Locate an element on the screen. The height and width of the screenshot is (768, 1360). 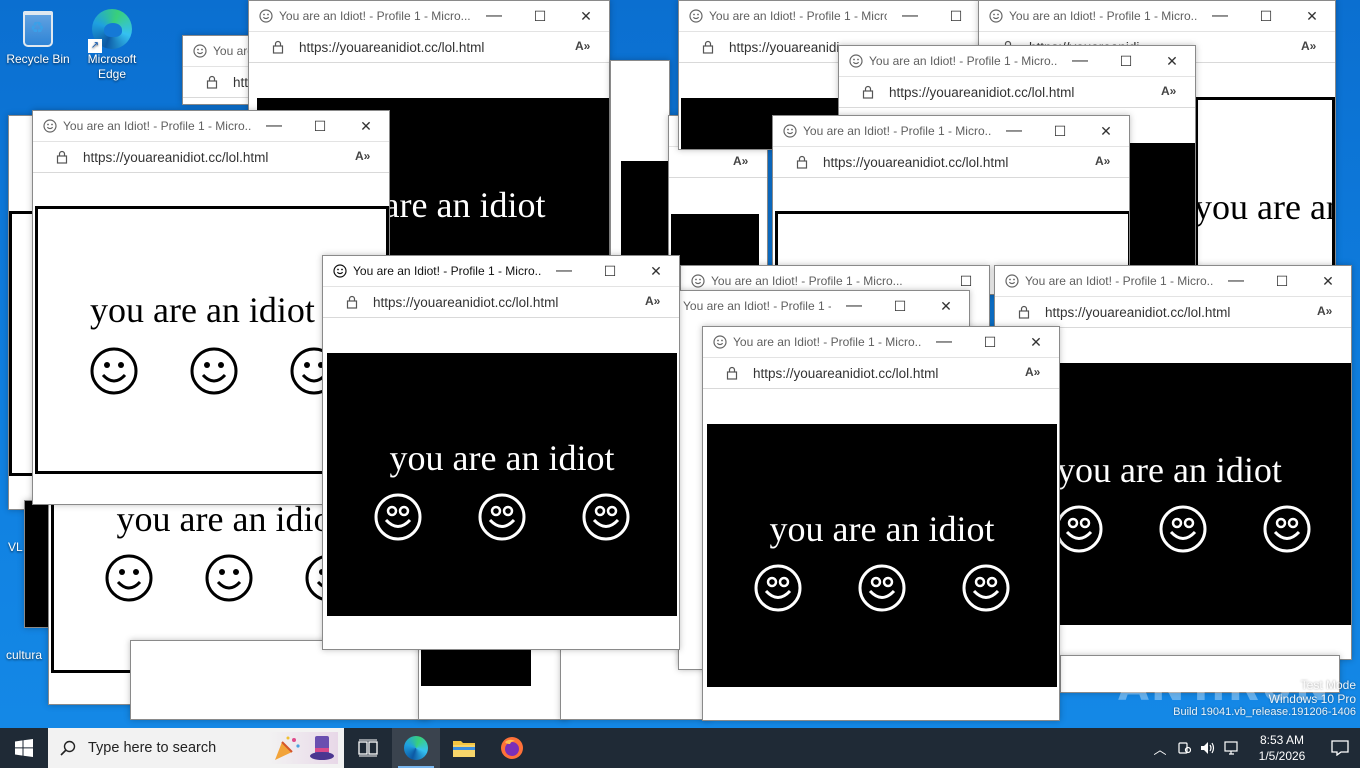
device-icon is located at coordinates (1184, 748).